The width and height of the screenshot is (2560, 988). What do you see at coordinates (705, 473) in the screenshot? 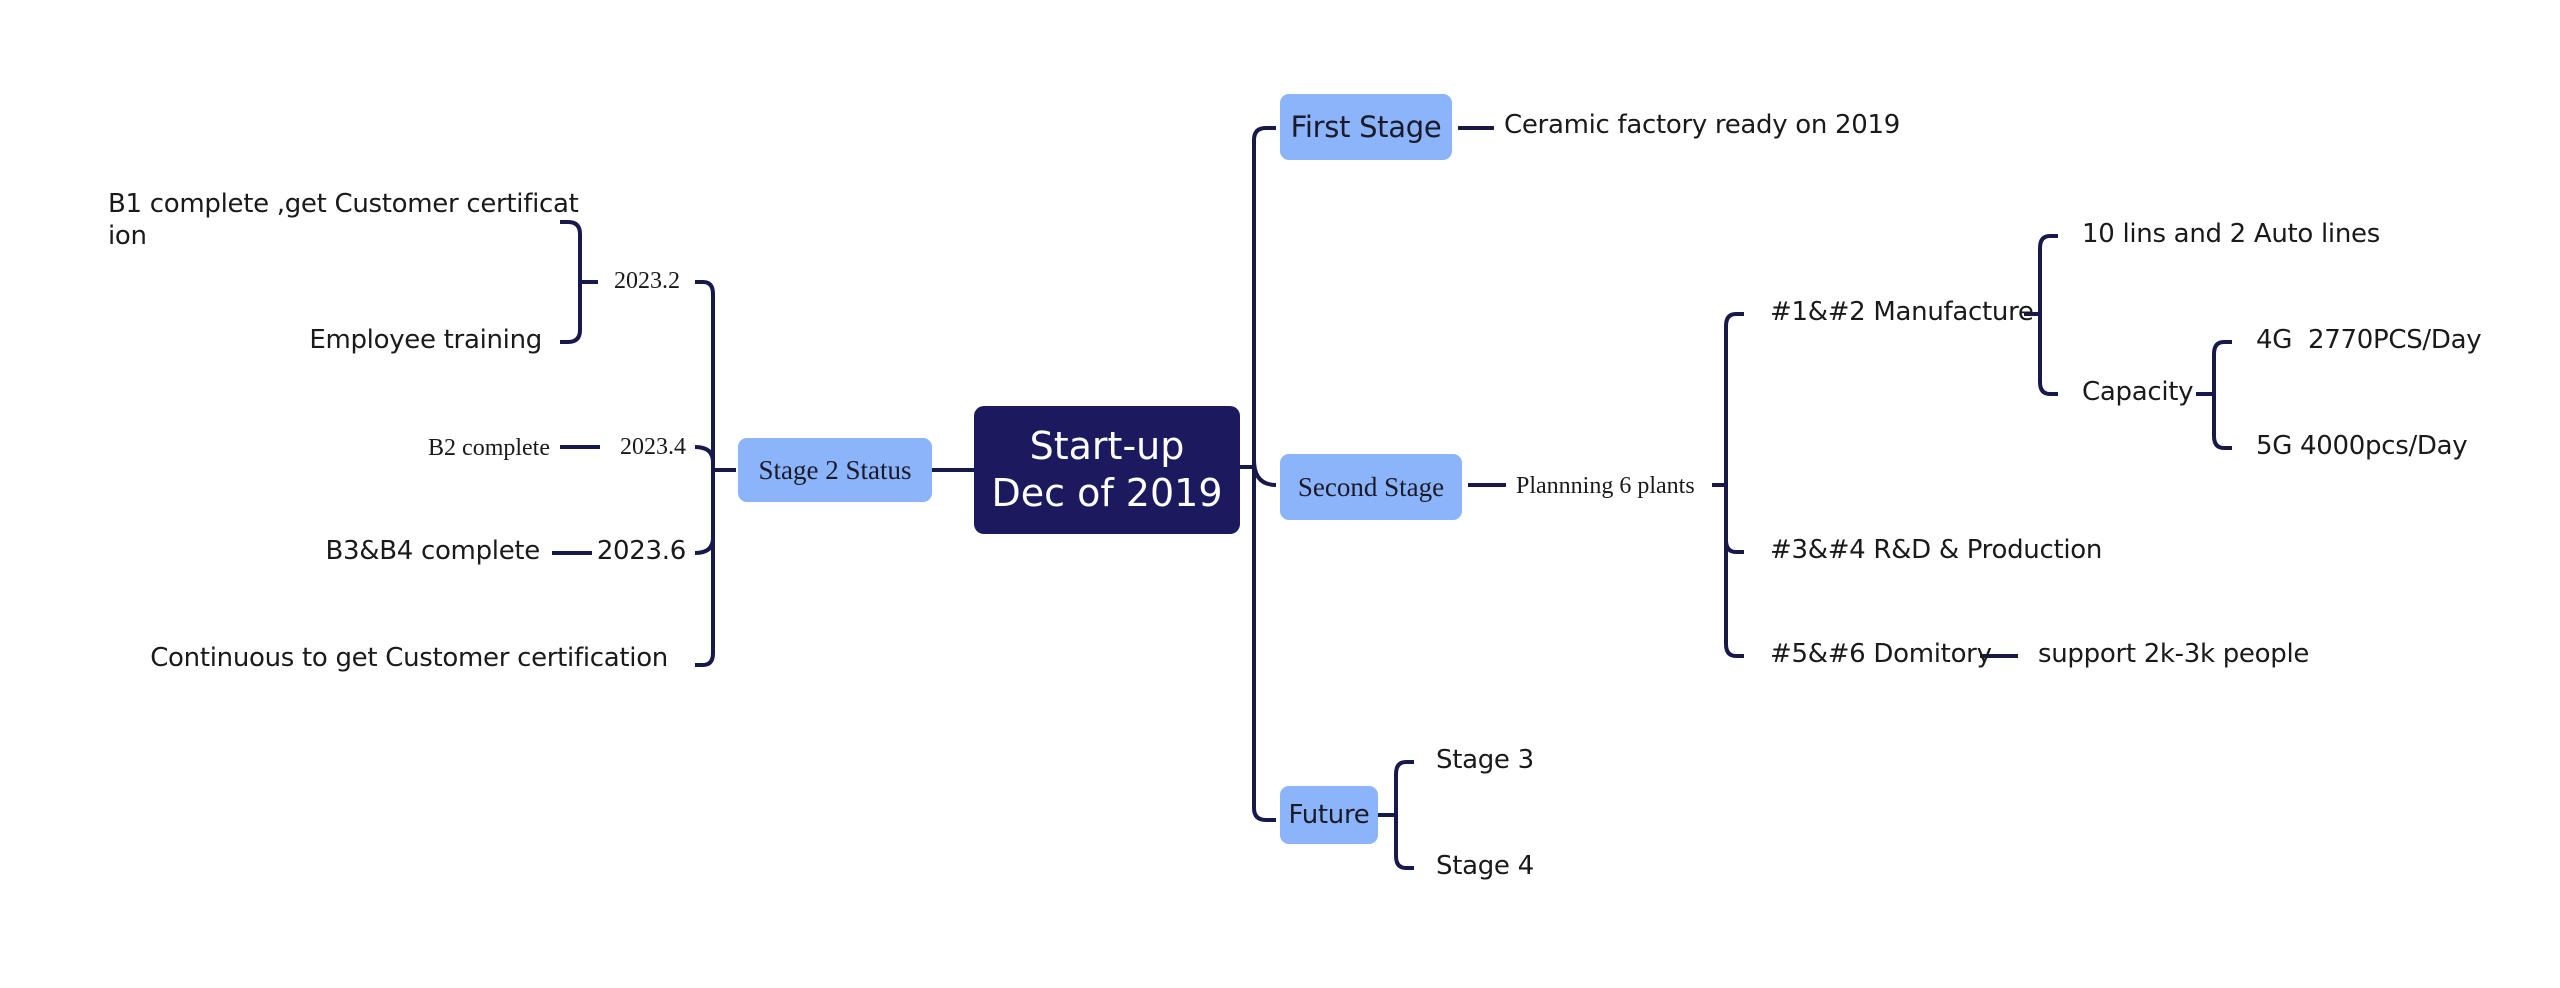
I see `connector-left-spine` at bounding box center [705, 473].